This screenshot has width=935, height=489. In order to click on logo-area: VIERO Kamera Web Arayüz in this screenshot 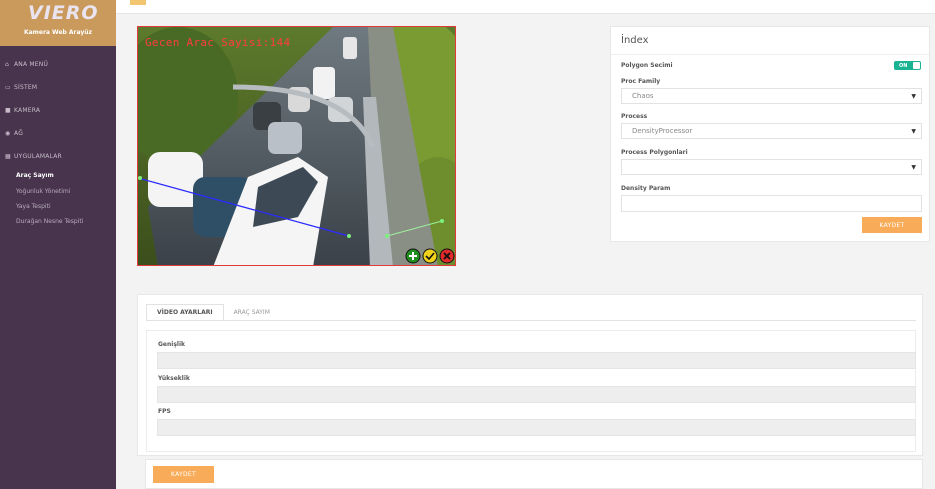, I will do `click(58, 23)`.